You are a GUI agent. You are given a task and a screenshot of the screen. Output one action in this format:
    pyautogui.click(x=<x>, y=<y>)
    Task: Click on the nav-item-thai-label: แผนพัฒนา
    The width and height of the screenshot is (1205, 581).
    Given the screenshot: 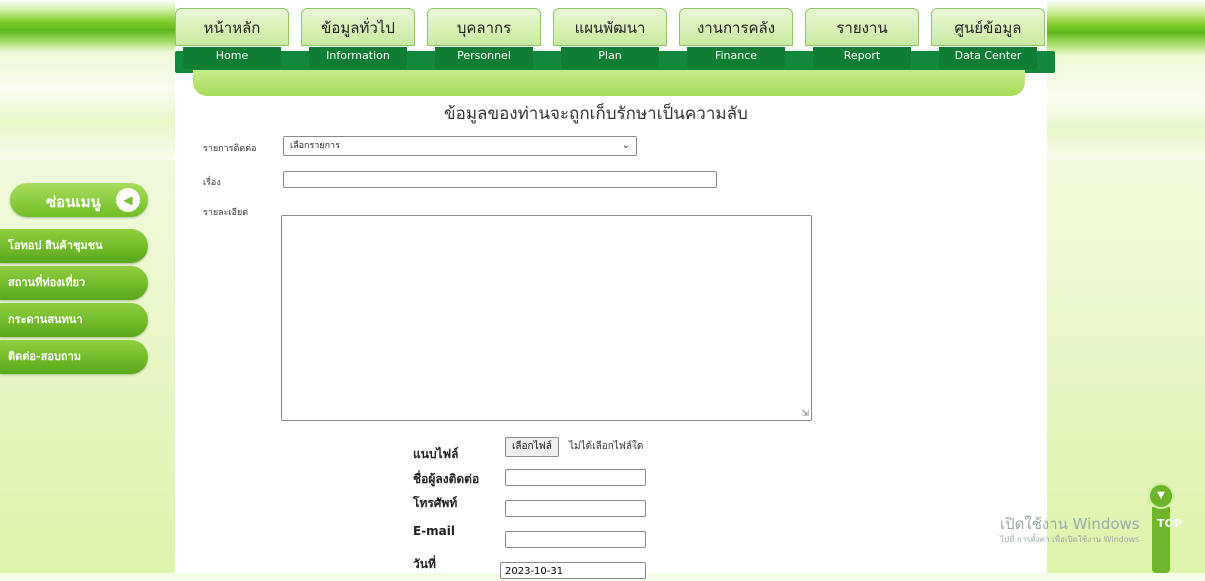 What is the action you would take?
    pyautogui.click(x=610, y=27)
    